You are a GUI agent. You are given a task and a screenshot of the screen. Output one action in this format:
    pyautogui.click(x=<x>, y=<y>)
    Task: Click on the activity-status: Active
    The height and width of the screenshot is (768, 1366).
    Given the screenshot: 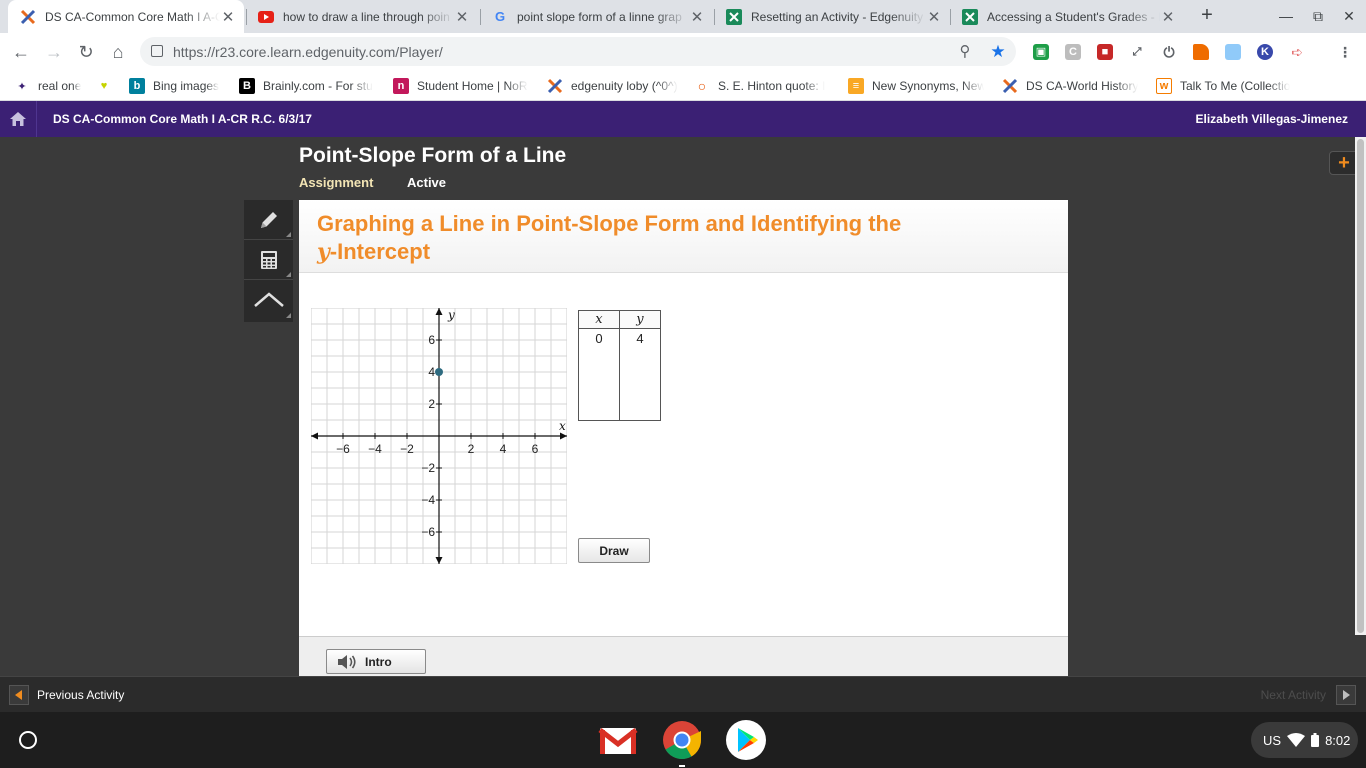 What is the action you would take?
    pyautogui.click(x=427, y=182)
    